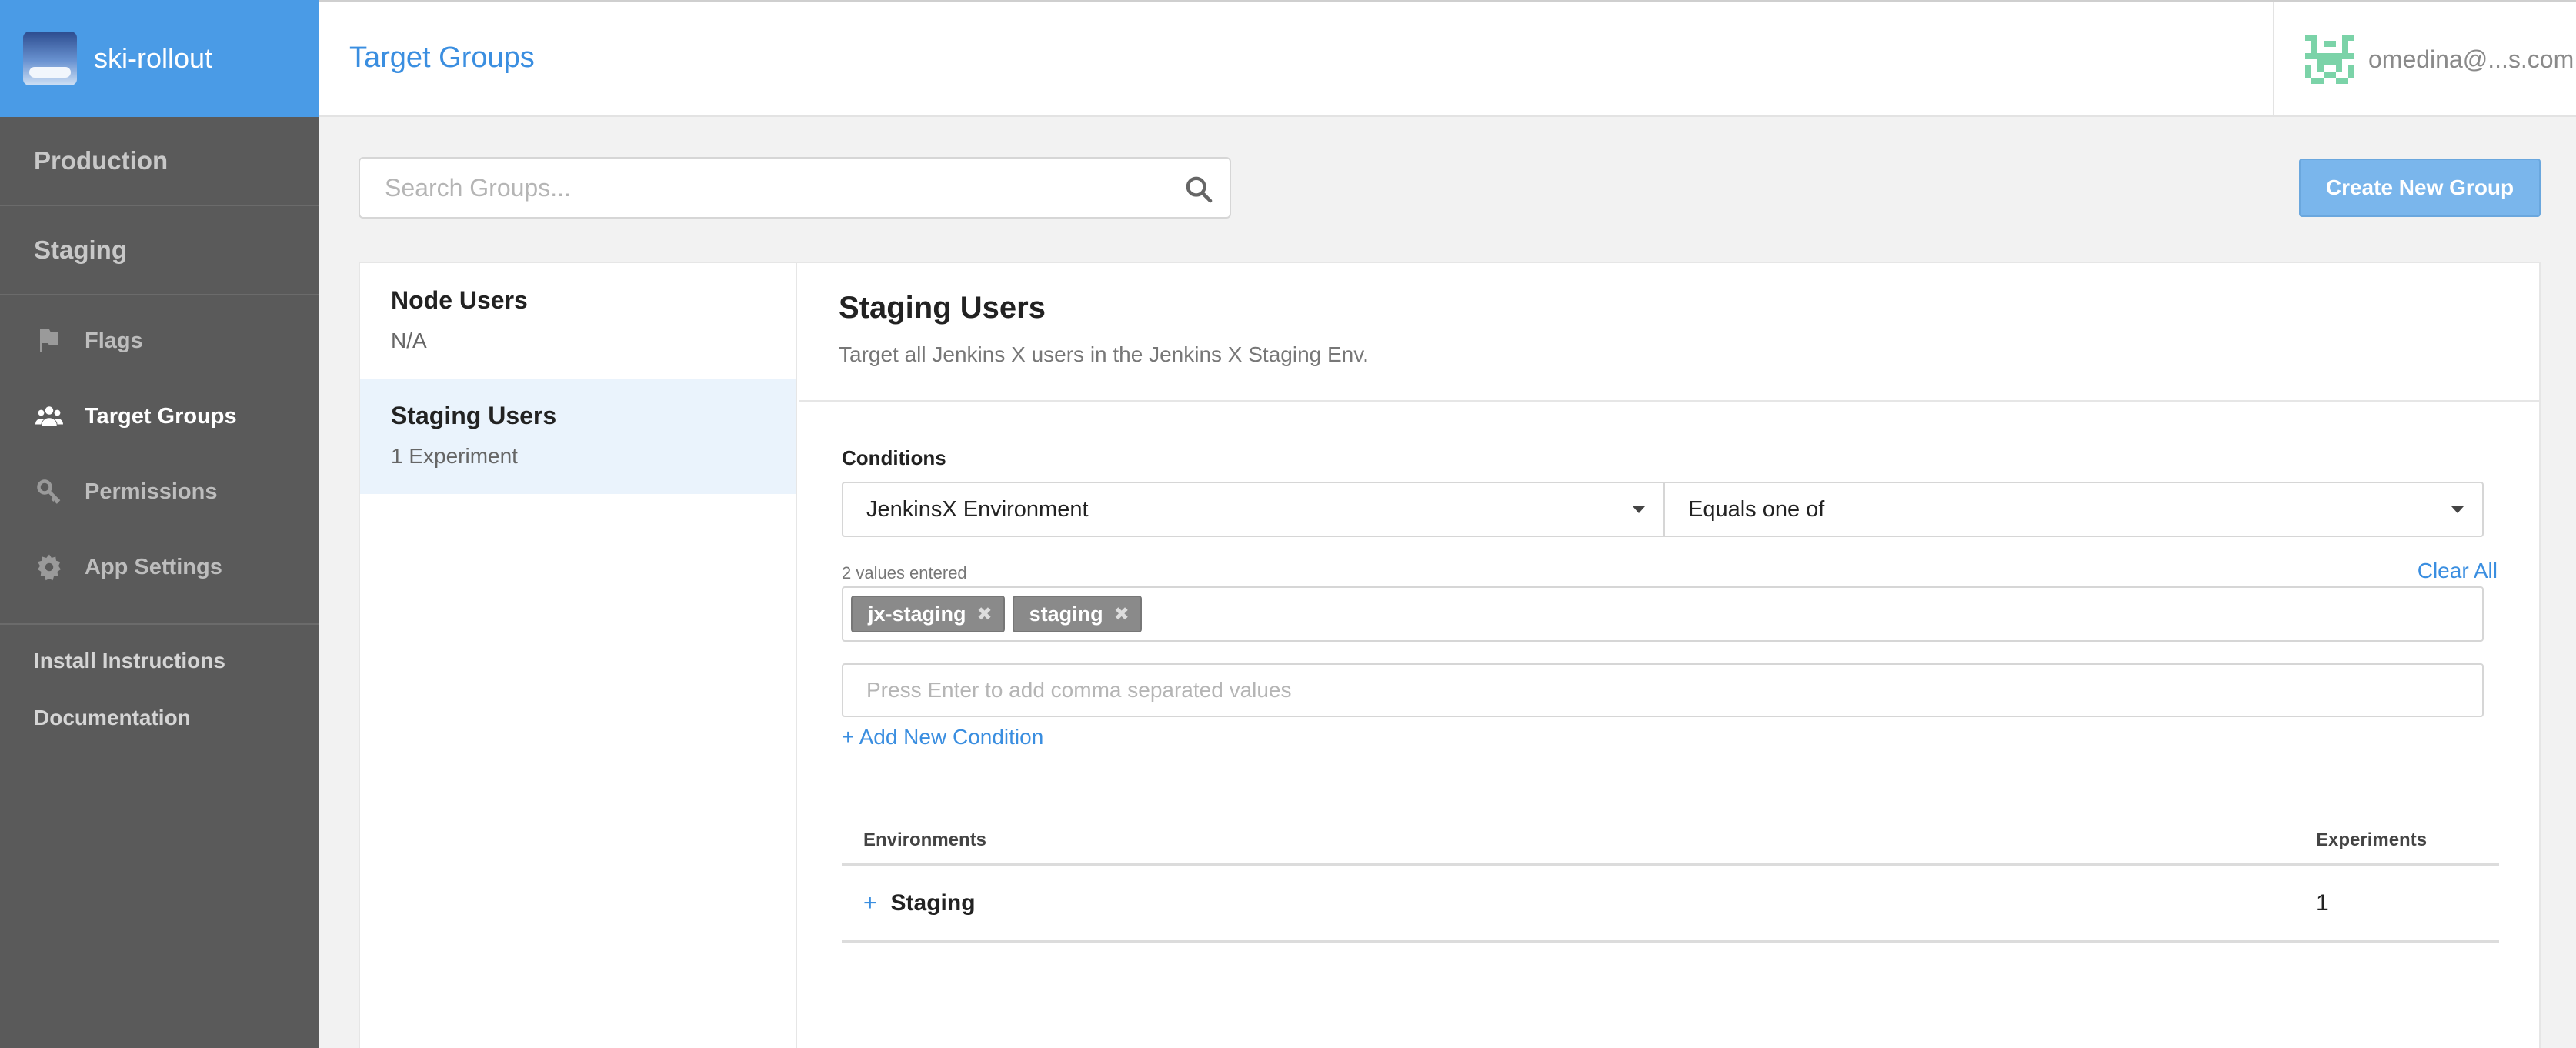 This screenshot has height=1048, width=2576. What do you see at coordinates (578, 321) in the screenshot?
I see `group-item-node-users: Node Users N/A` at bounding box center [578, 321].